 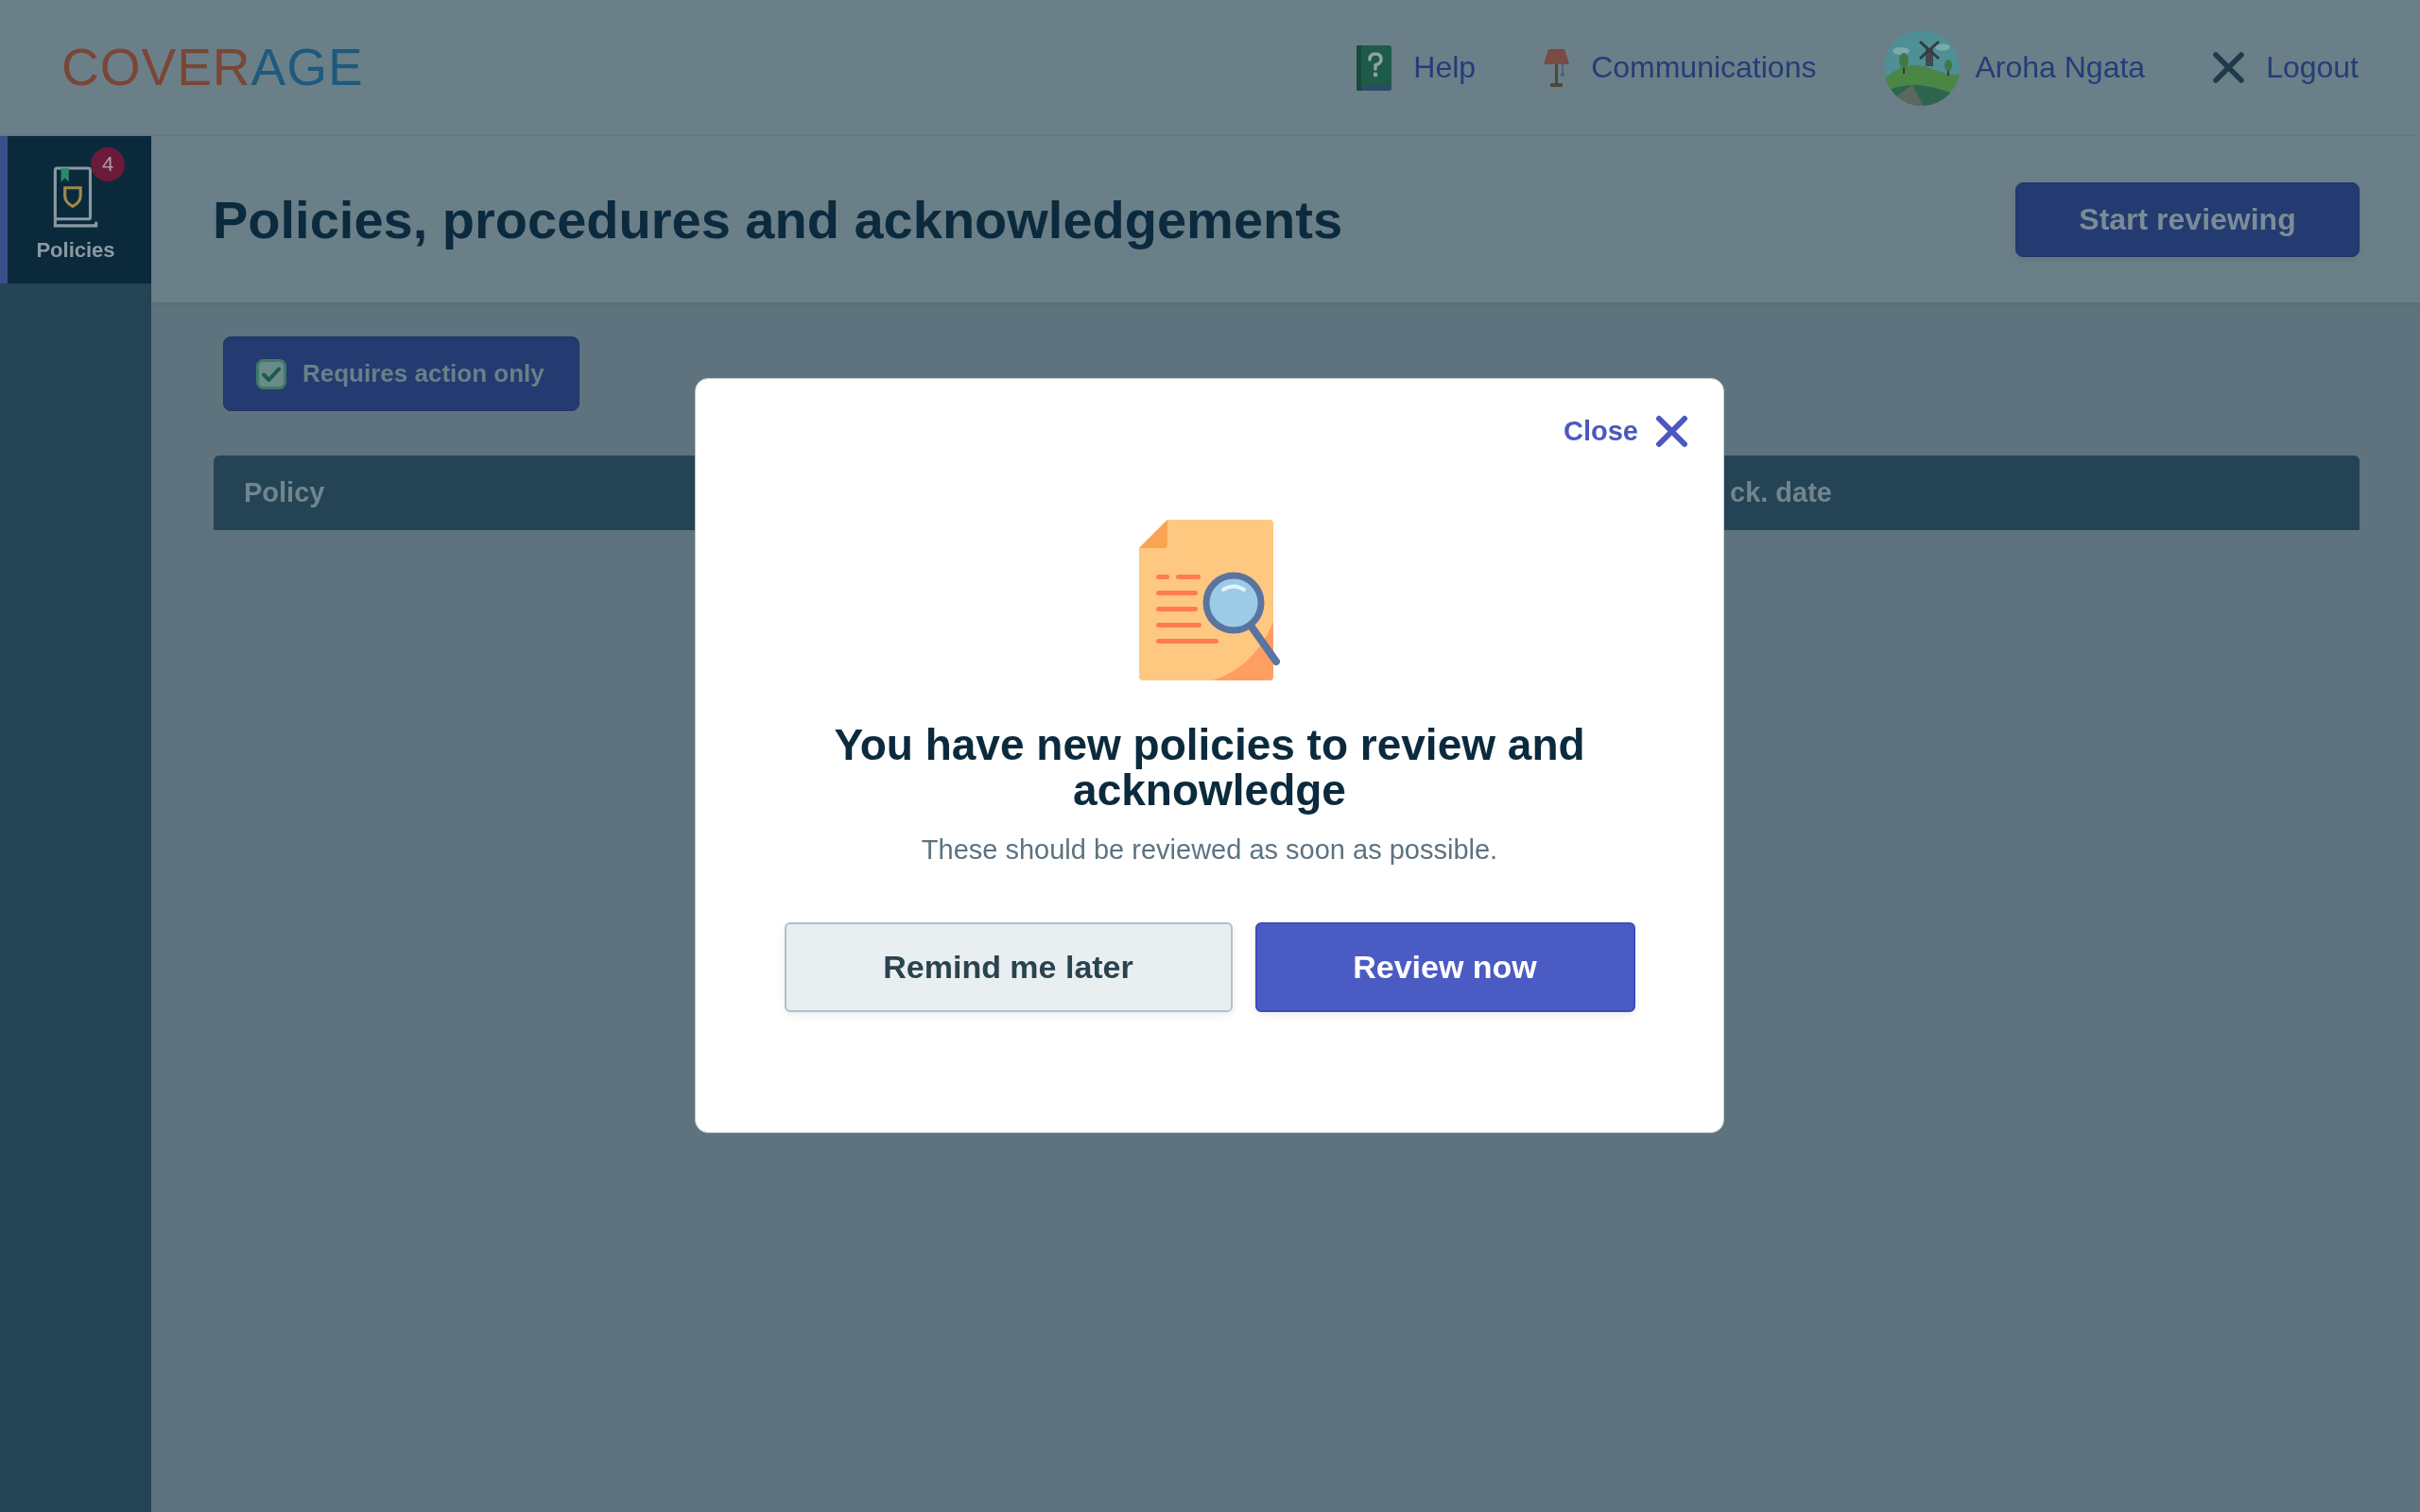 What do you see at coordinates (271, 373) in the screenshot?
I see `checkbox` at bounding box center [271, 373].